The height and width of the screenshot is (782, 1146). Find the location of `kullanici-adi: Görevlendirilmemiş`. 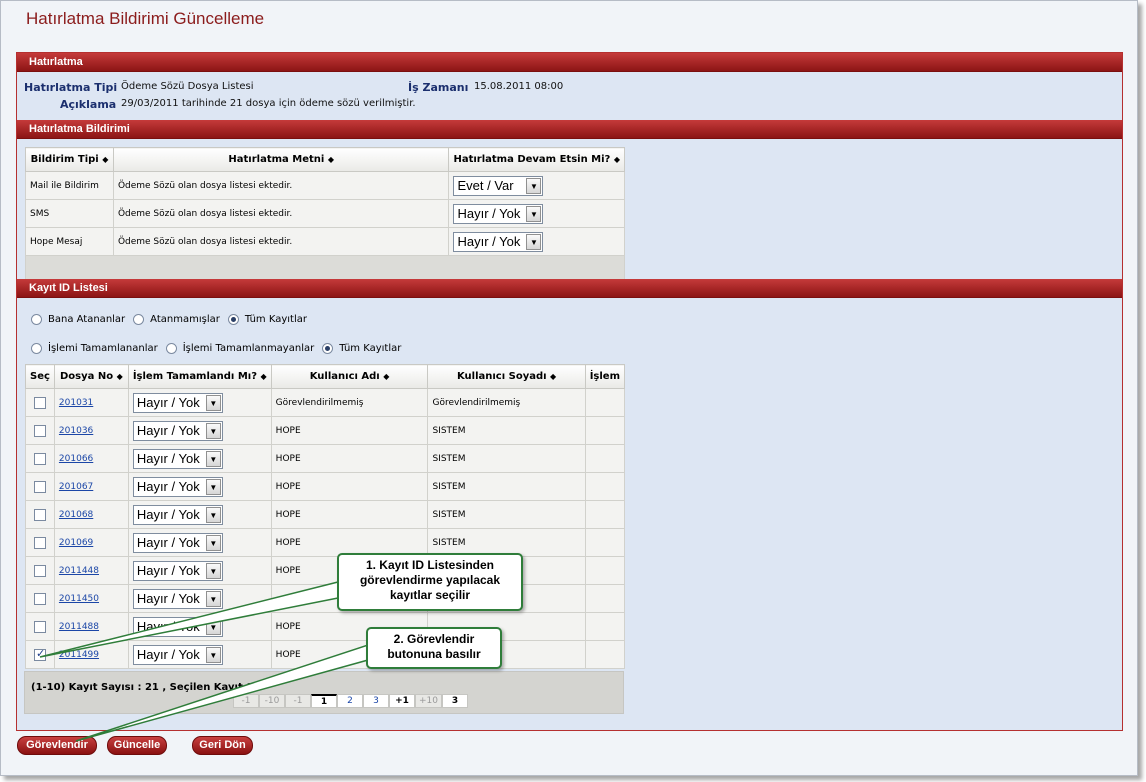

kullanici-adi: Görevlendirilmemiş is located at coordinates (349, 402).